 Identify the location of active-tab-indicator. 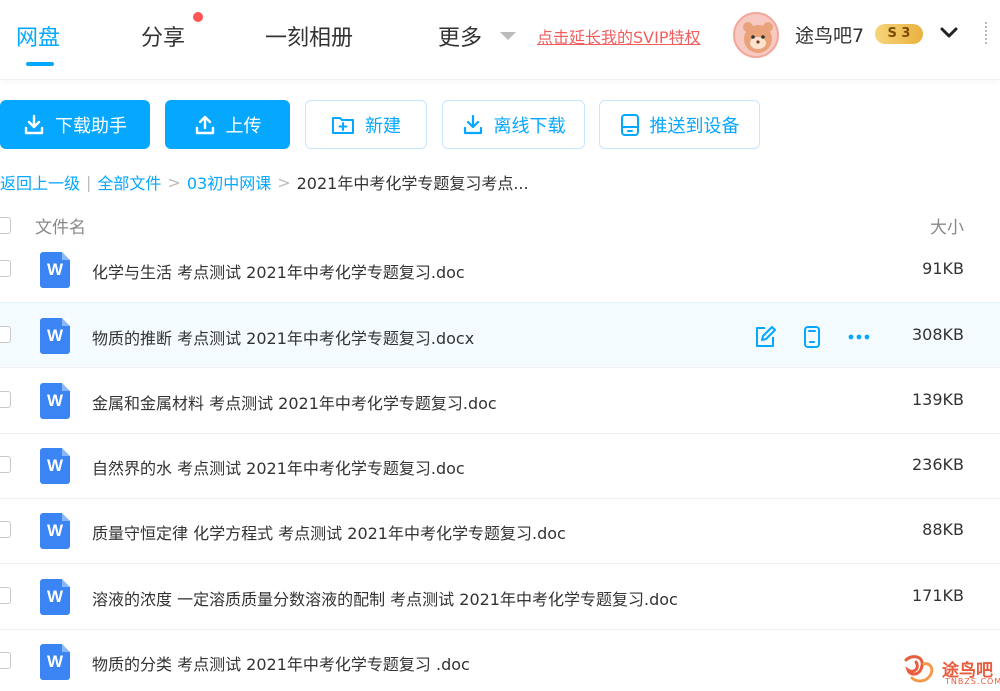
(40, 64).